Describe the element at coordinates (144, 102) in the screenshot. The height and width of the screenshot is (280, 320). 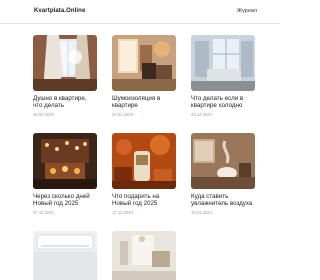
I see `article-title: Шумоизоляция в квартире` at that location.